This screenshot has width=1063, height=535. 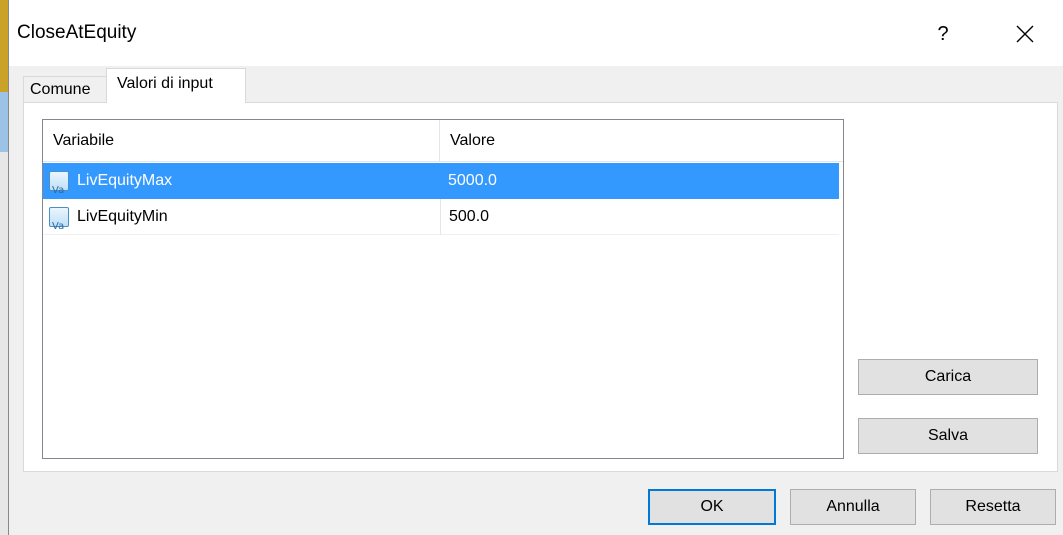 What do you see at coordinates (639, 217) in the screenshot?
I see `variable-value-cell: 500.0` at bounding box center [639, 217].